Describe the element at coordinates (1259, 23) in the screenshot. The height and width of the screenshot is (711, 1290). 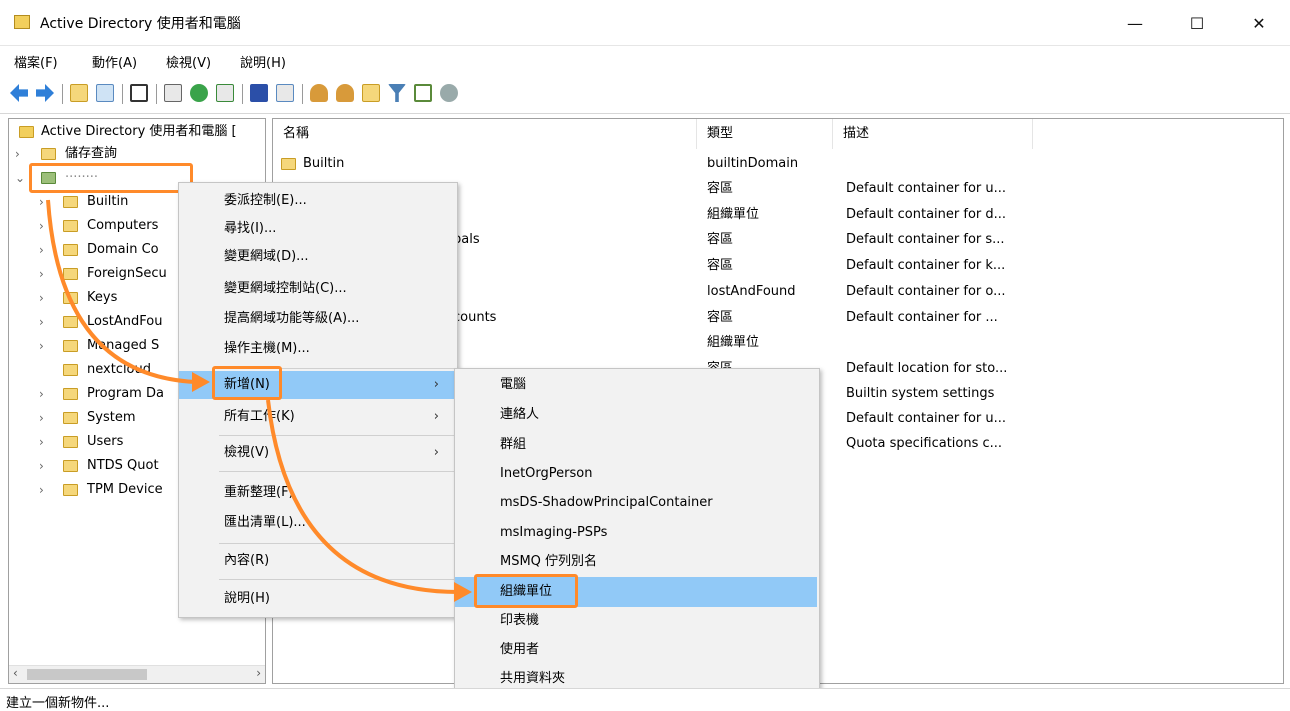
I see `close-button: ✕` at that location.